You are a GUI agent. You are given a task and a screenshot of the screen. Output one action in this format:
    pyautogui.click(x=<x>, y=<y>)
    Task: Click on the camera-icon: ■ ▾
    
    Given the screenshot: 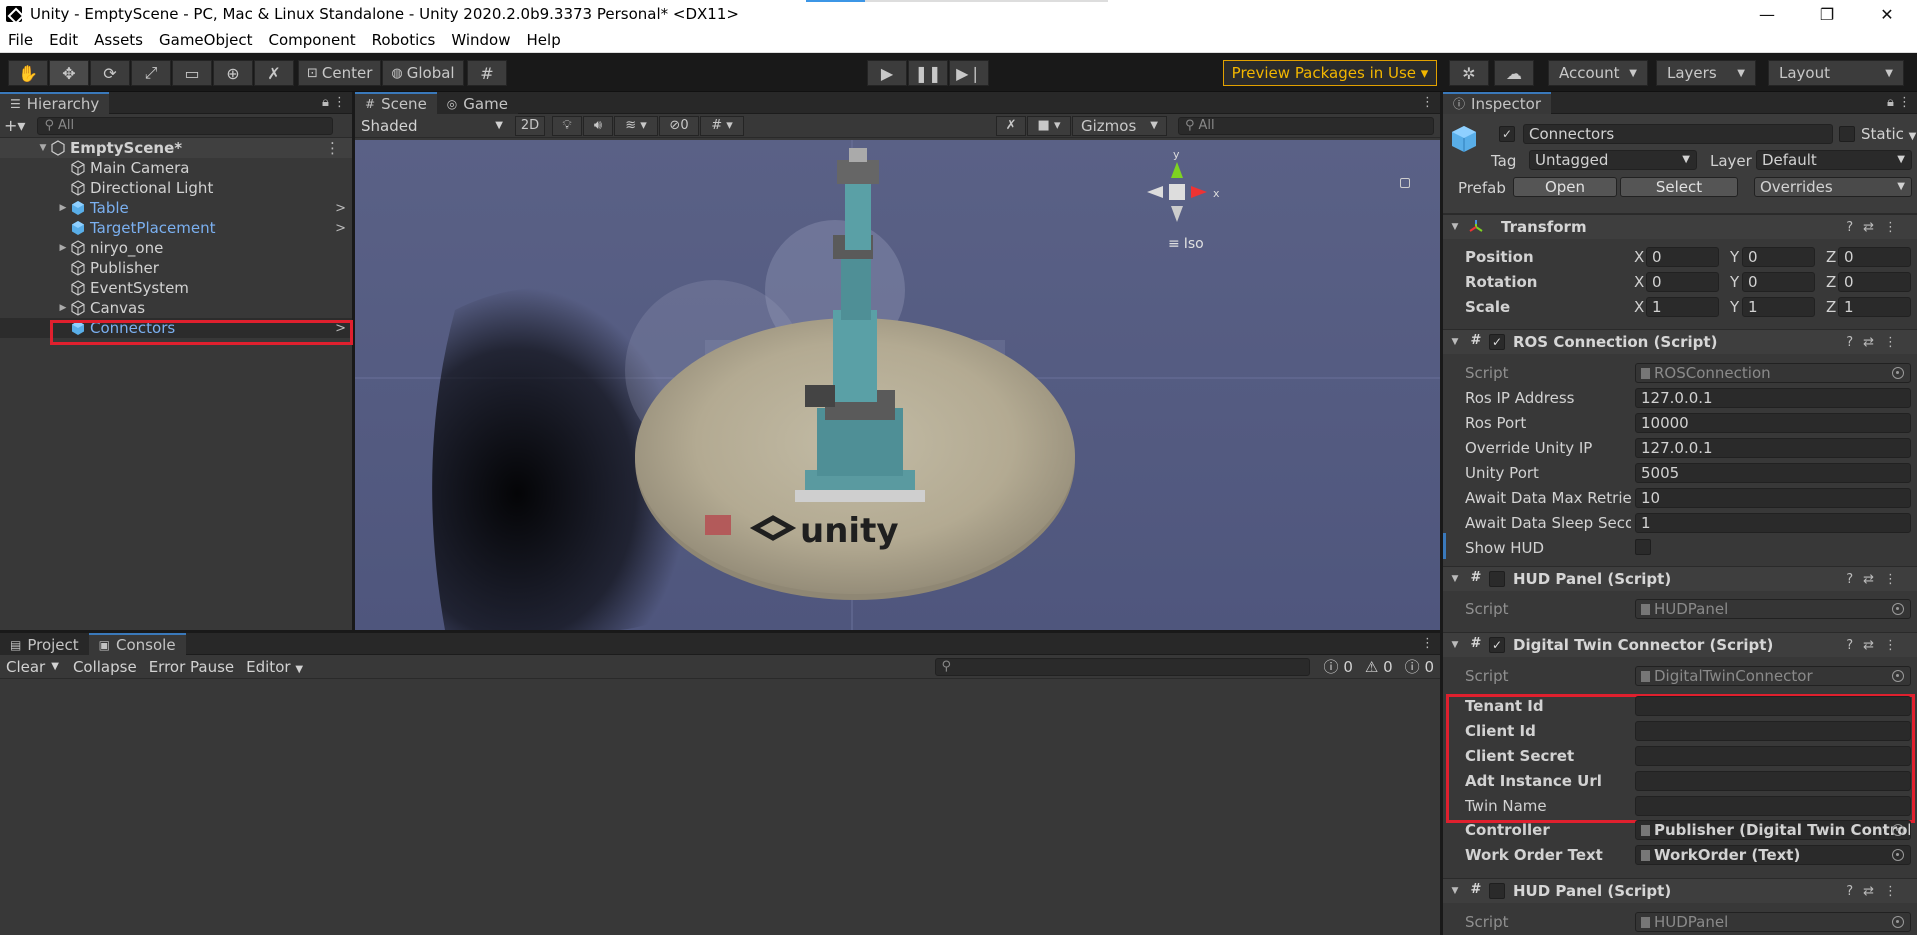 What is the action you would take?
    pyautogui.click(x=1049, y=125)
    